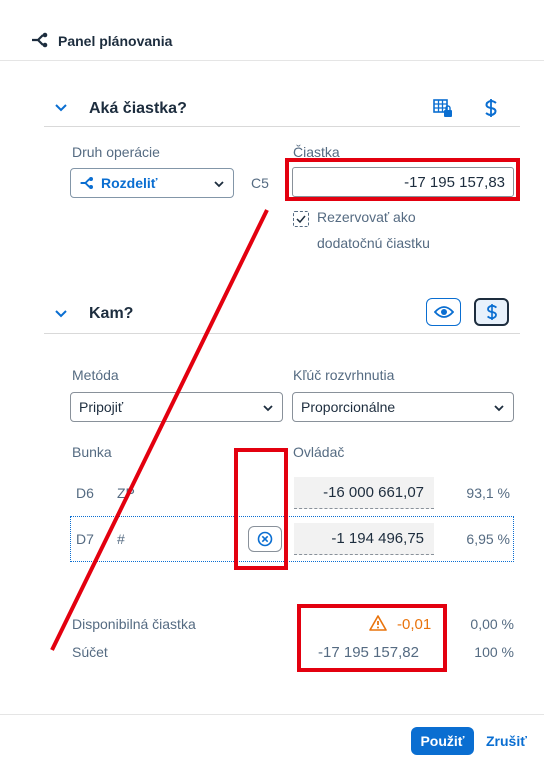 The image size is (544, 758). What do you see at coordinates (506, 741) in the screenshot?
I see `cancel-button: Zrušiť` at bounding box center [506, 741].